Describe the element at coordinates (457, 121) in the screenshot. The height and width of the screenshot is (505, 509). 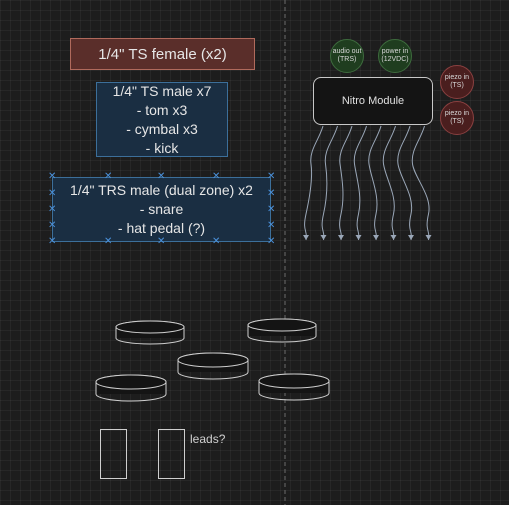
I see `piezo-in-port-2-type: (TS)` at that location.